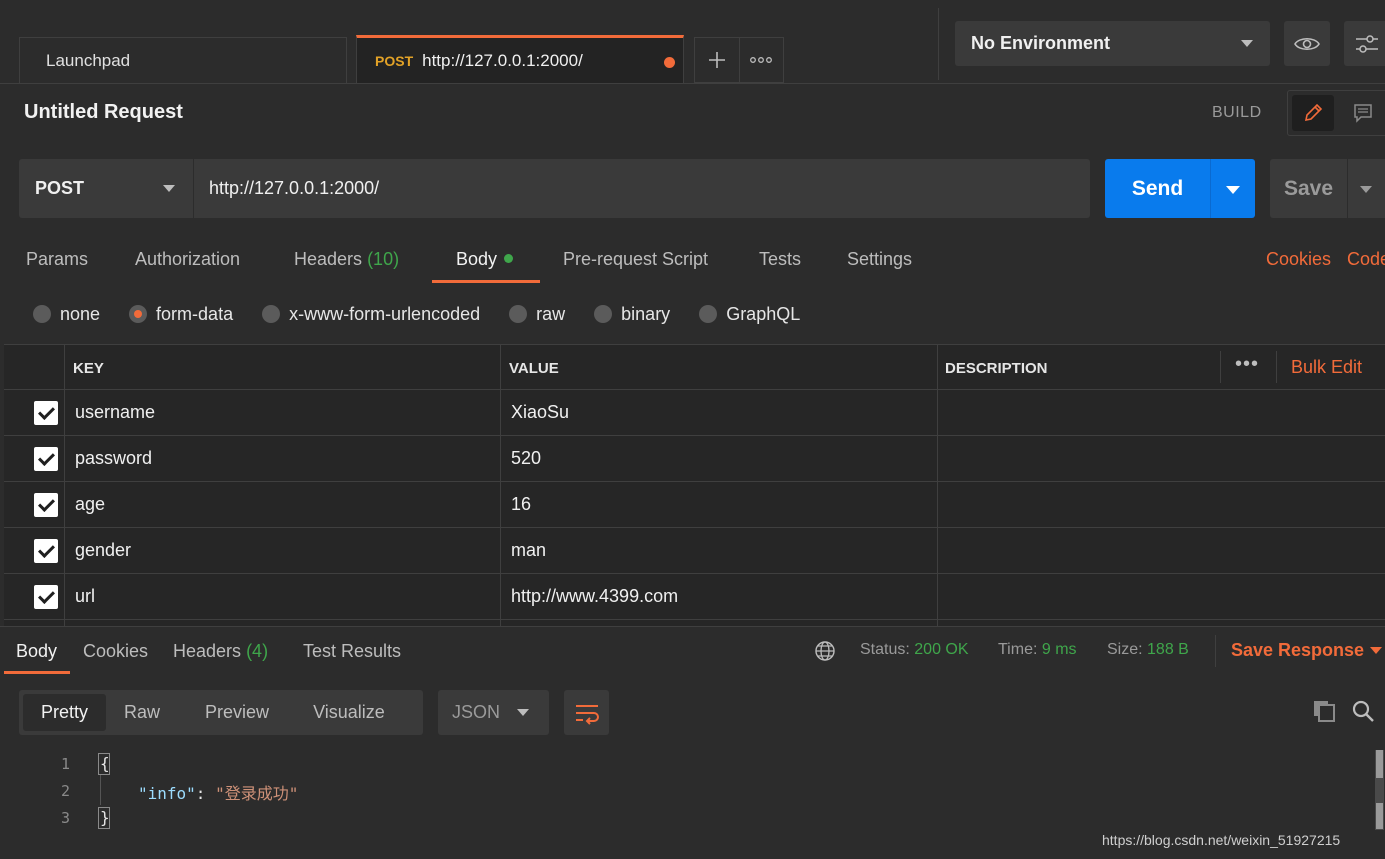 The image size is (1385, 859). I want to click on environment-select: No Environment, so click(1112, 43).